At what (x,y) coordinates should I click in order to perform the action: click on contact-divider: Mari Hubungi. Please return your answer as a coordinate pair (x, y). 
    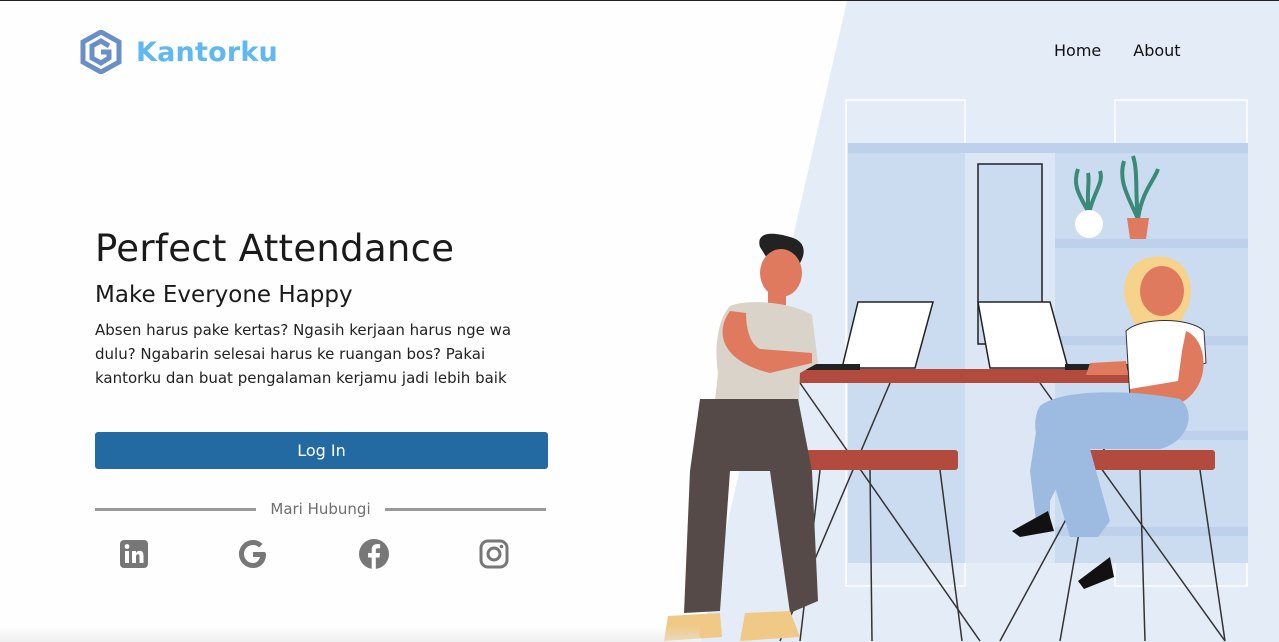
    Looking at the image, I should click on (320, 509).